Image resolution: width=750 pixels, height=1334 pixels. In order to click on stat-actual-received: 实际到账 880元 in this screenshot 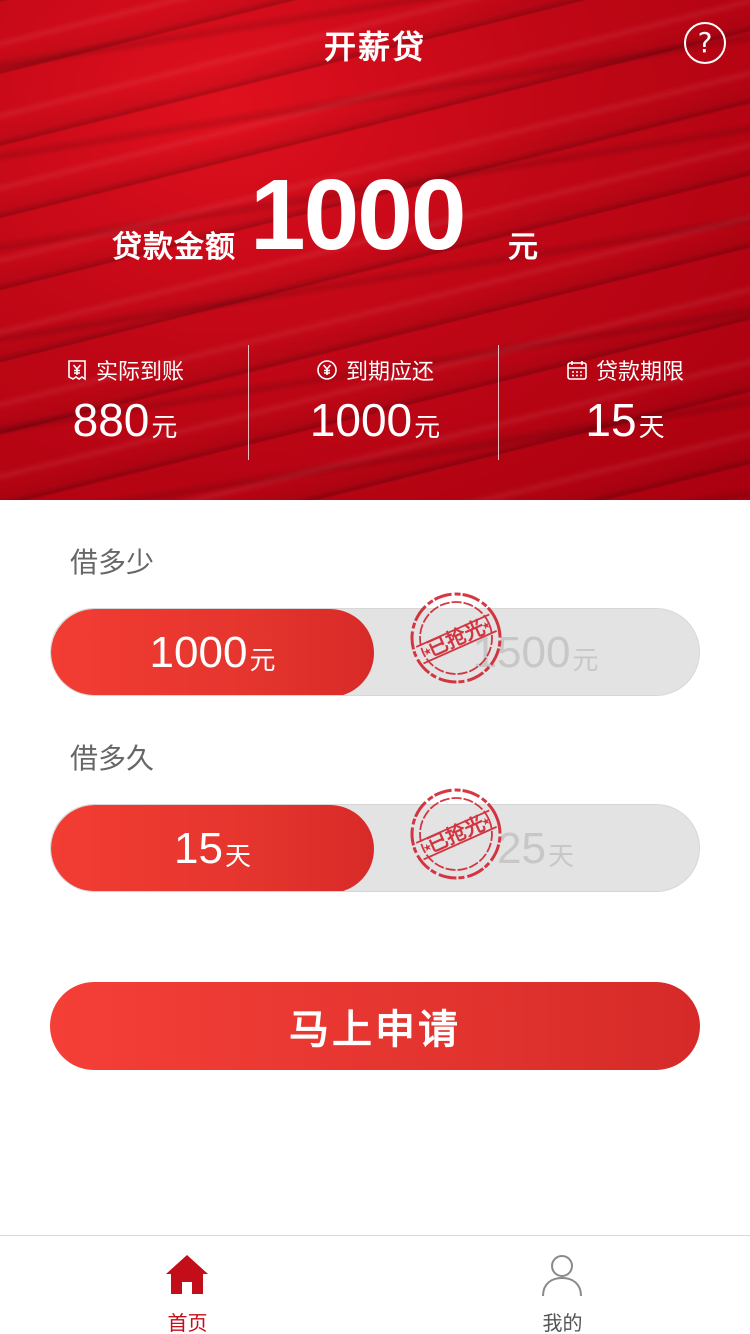, I will do `click(125, 402)`.